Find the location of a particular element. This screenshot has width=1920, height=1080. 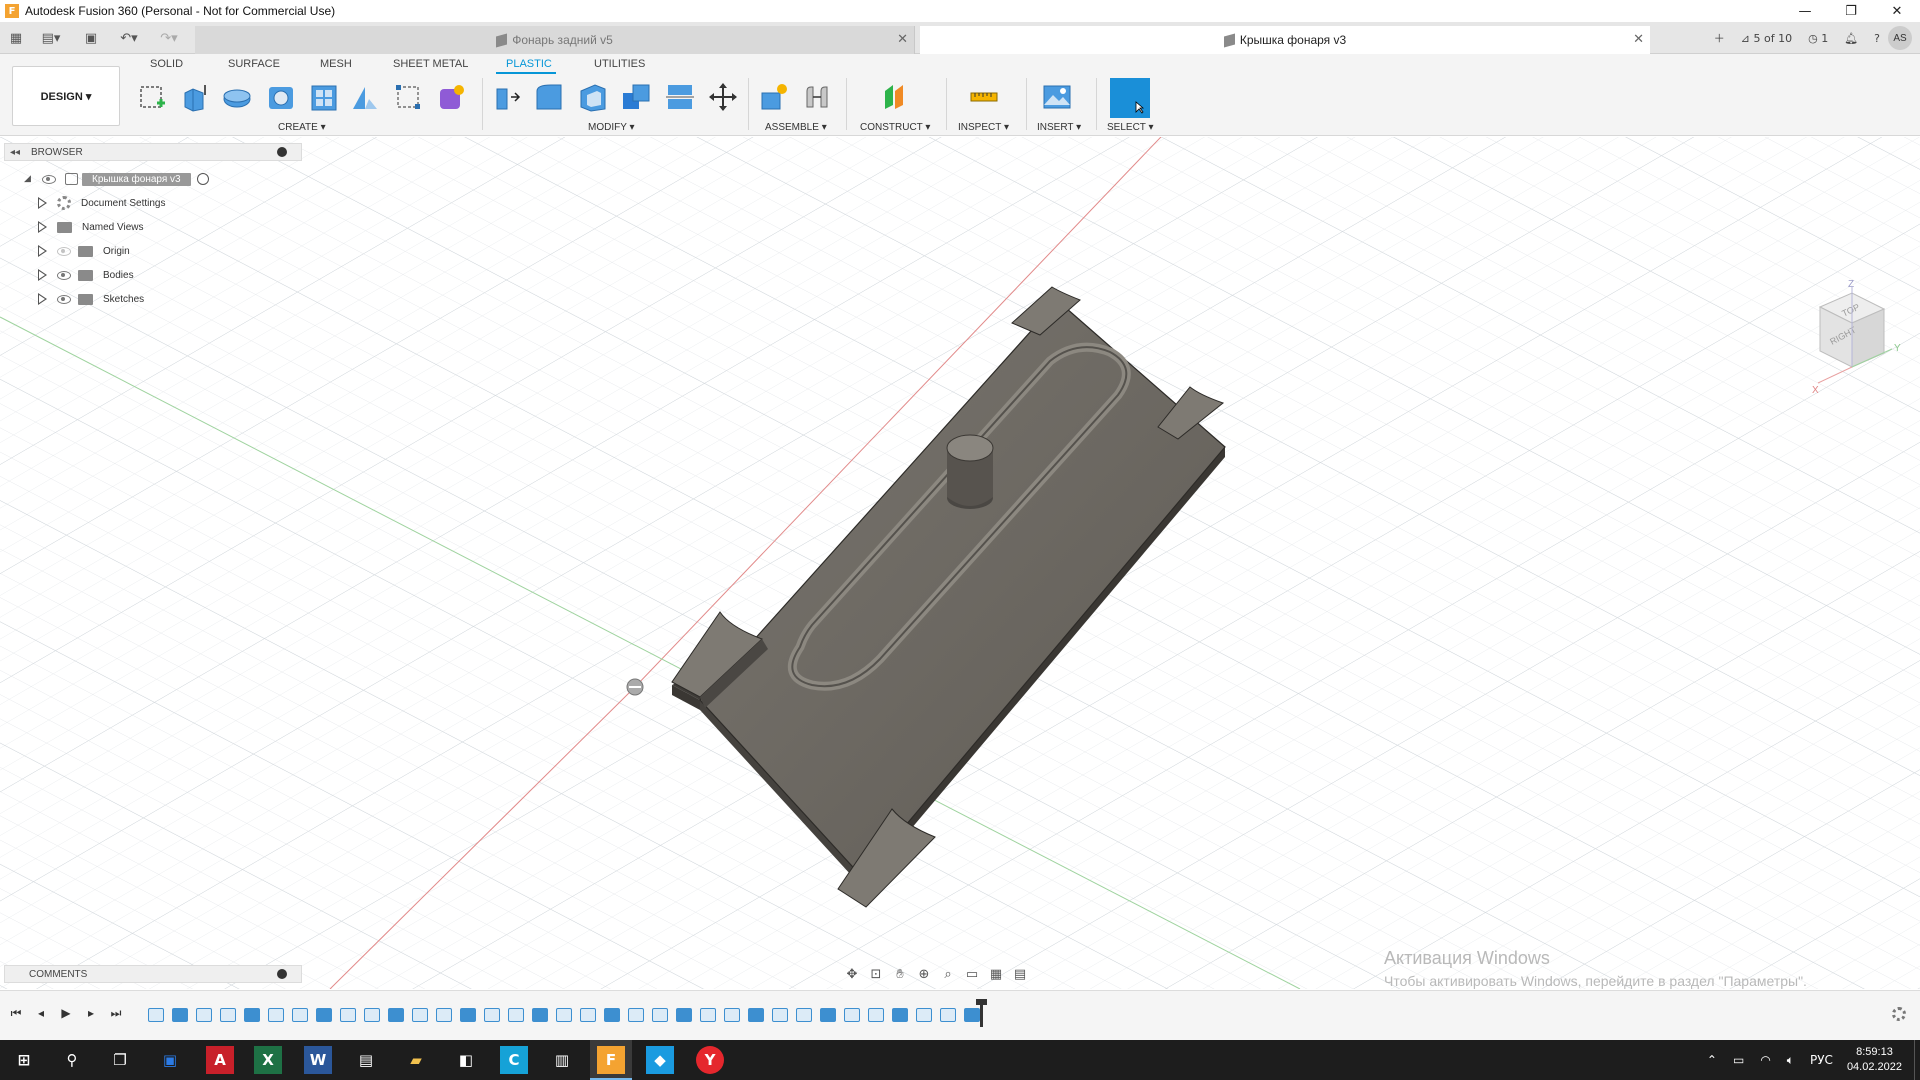

create-sketch-icon is located at coordinates (152, 97).